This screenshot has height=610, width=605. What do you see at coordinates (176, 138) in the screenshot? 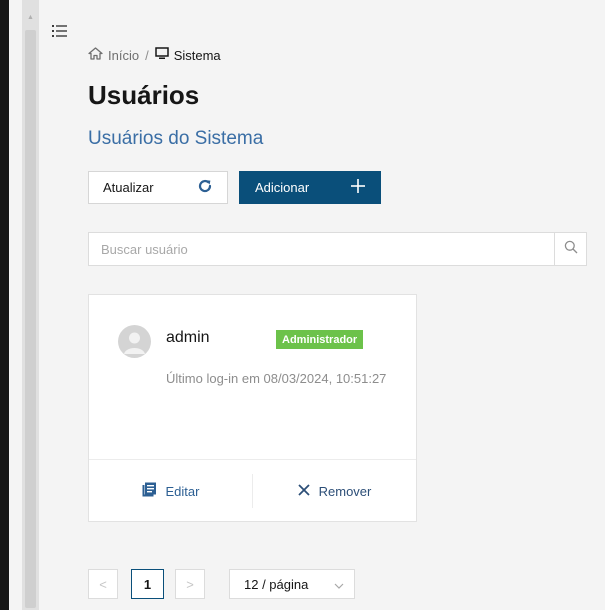
I see `page-subtitle: Usuários do Sistema` at bounding box center [176, 138].